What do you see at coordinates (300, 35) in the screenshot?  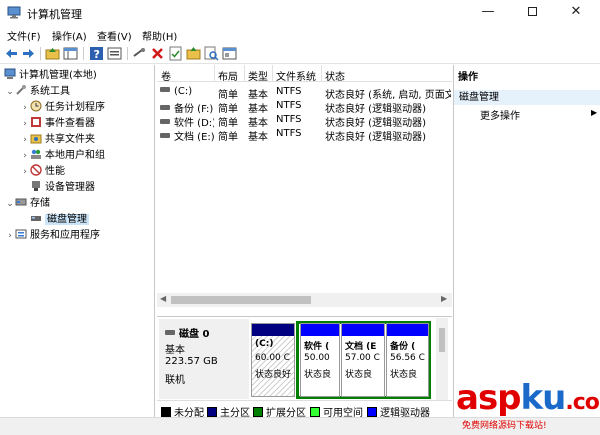 I see `menu-bar: 文件(F) 操作(A) 查看(V) 帮助(H)` at bounding box center [300, 35].